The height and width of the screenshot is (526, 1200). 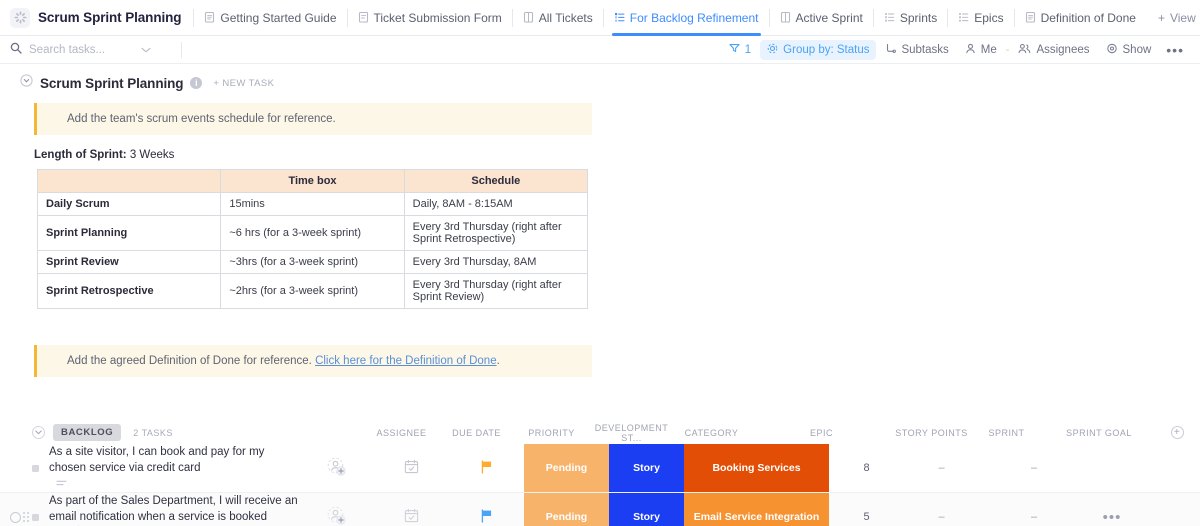 I want to click on flag-icon, so click(x=486, y=517).